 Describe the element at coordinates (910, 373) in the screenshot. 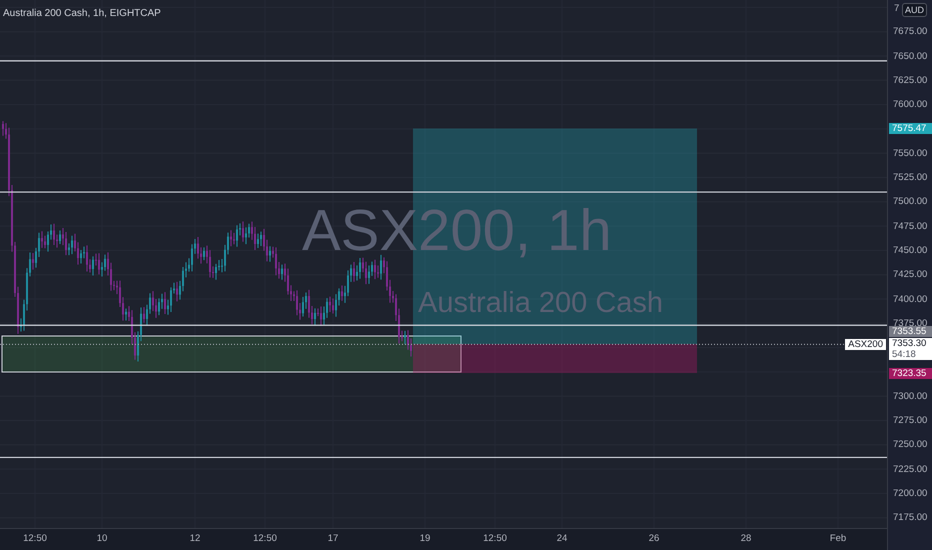

I see `price-label: 7323.35` at that location.